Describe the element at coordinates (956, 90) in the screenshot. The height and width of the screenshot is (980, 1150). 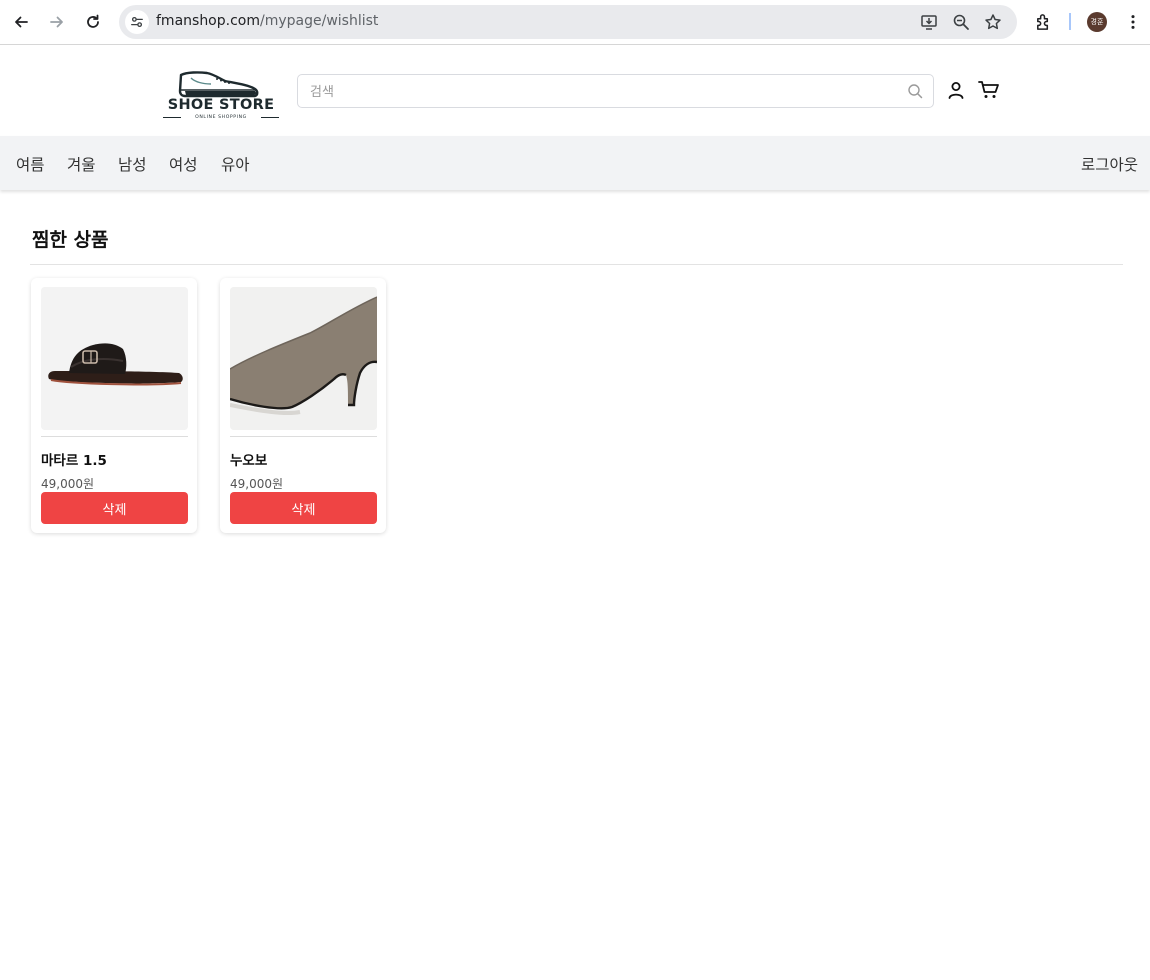
I see `user-icon` at that location.